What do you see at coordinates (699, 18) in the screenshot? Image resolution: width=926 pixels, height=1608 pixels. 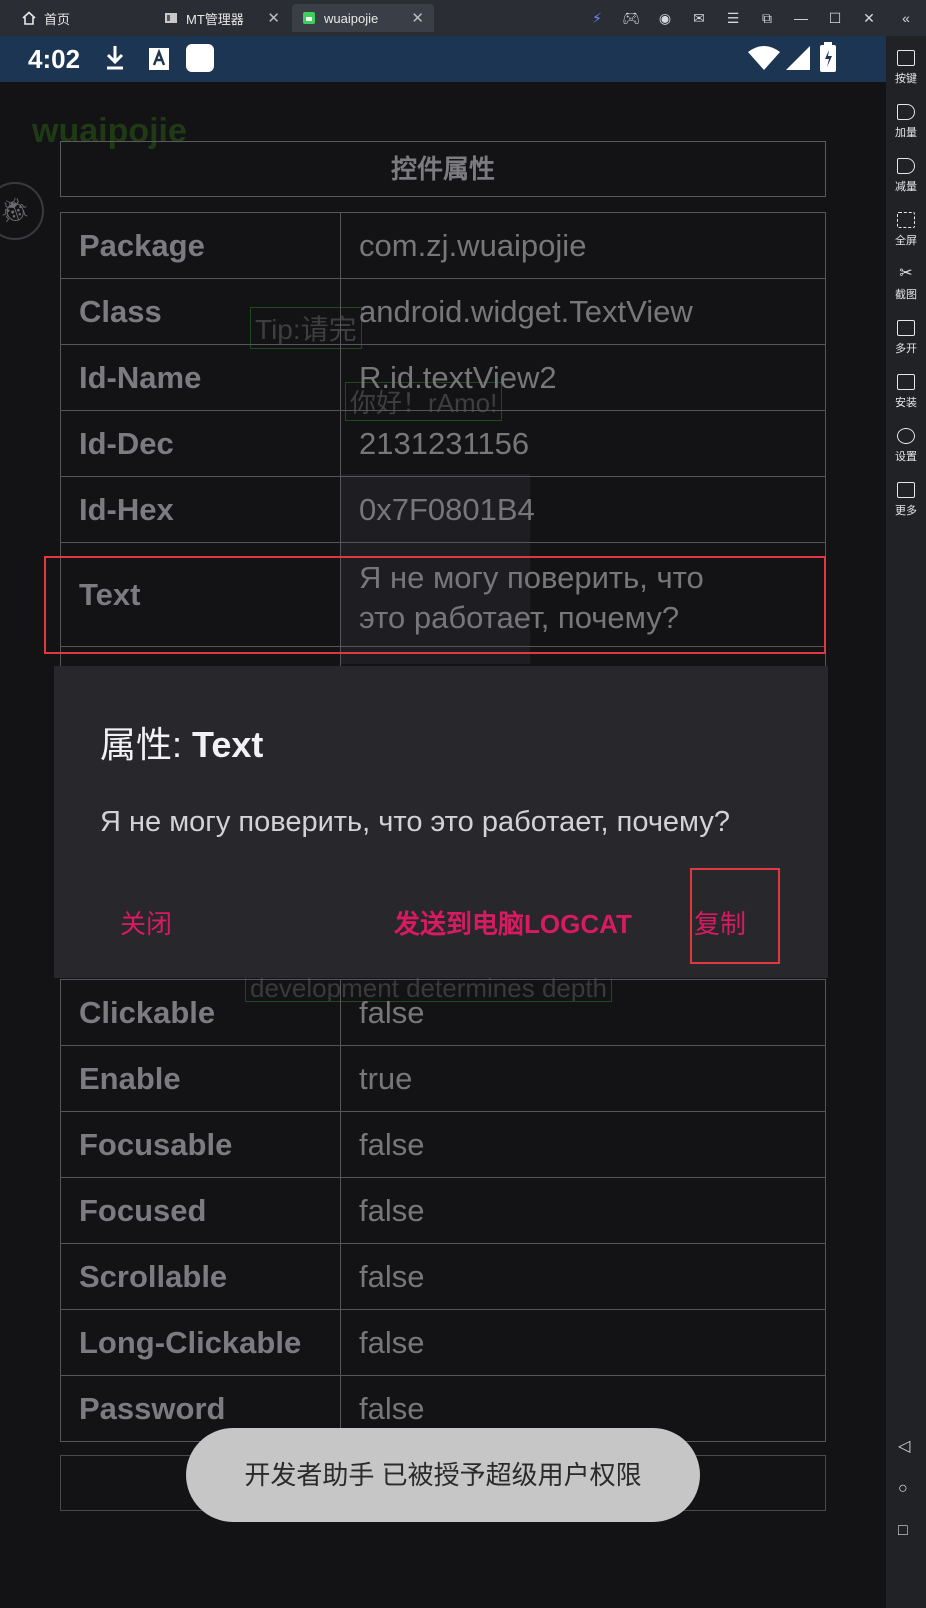 I see `mail-icon: ✉` at bounding box center [699, 18].